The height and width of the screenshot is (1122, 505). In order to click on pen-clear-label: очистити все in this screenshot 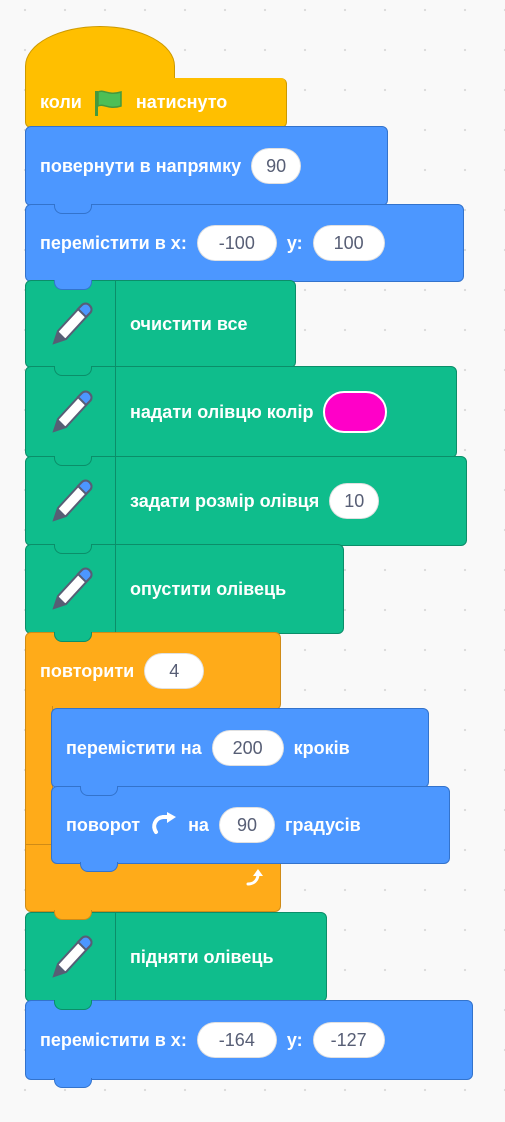, I will do `click(189, 323)`.